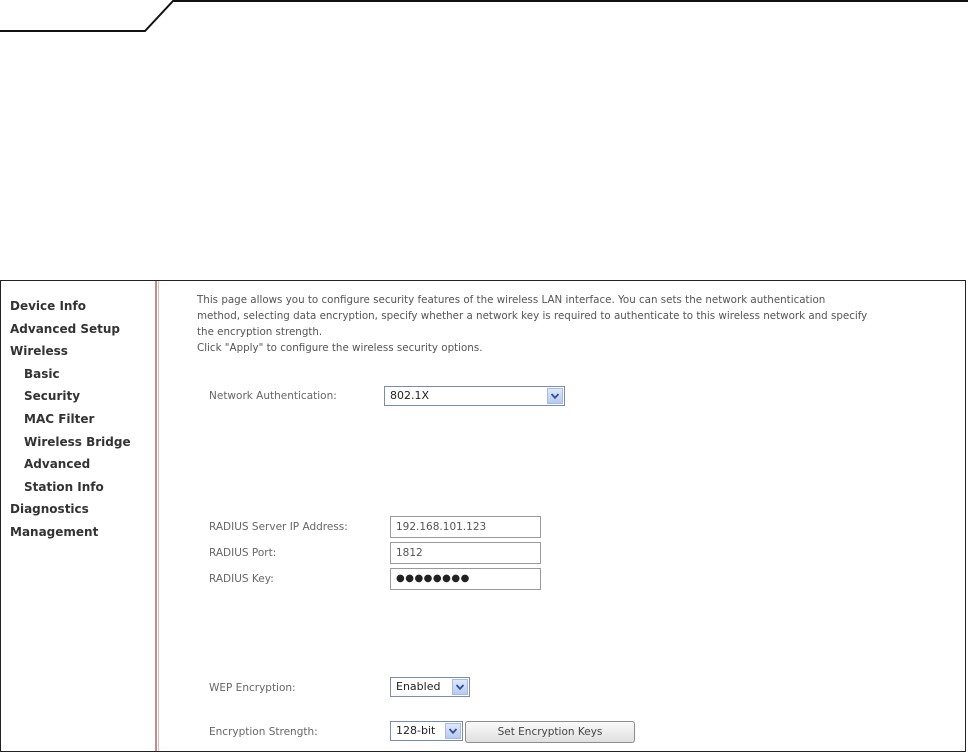  Describe the element at coordinates (278, 527) in the screenshot. I see `radius-server-ip-label: RADIUS Server IP Address:` at that location.